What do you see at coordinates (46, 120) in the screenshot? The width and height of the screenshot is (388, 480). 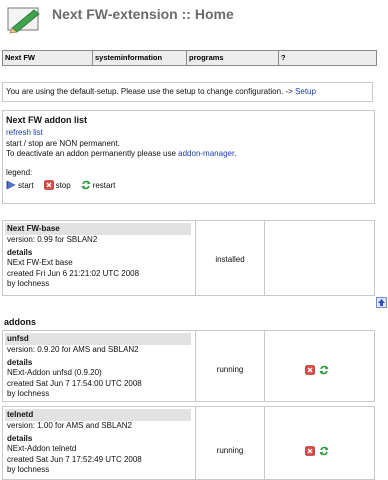 I see `addon-list-title: Next FW addon list` at bounding box center [46, 120].